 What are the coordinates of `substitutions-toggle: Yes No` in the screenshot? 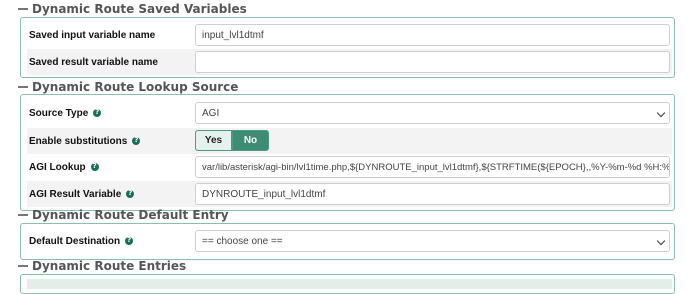 It's located at (232, 140).